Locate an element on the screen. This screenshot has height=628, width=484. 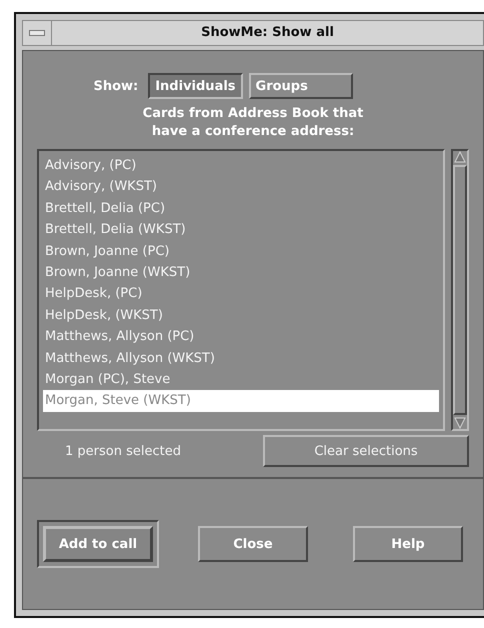
list-item: HelpDesk, (PC) is located at coordinates (241, 294).